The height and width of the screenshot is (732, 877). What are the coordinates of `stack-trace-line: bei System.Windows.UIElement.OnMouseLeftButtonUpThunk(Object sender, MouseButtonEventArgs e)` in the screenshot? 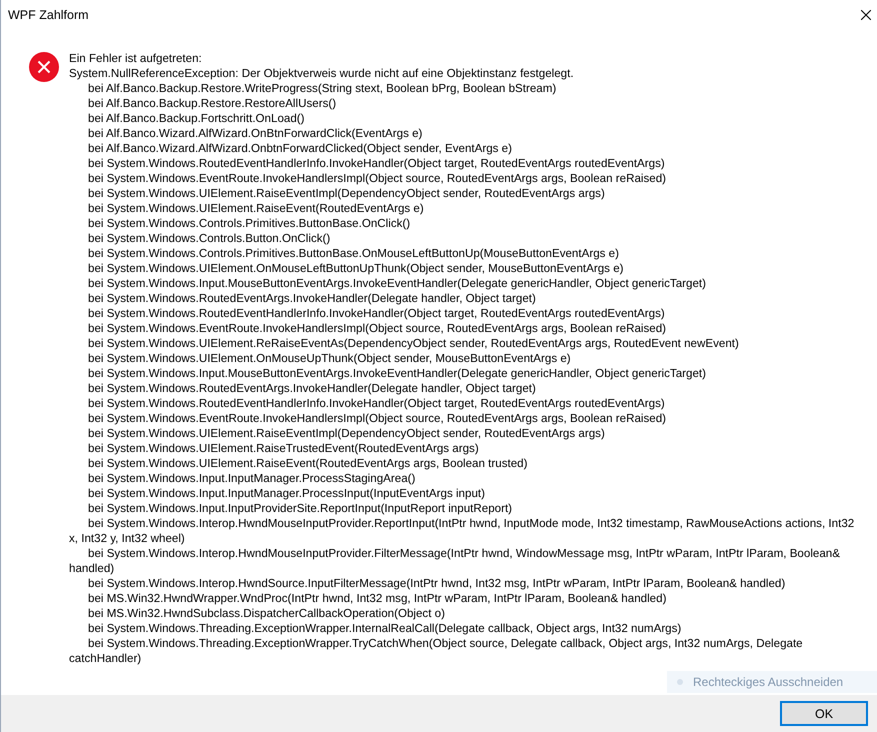 It's located at (356, 268).